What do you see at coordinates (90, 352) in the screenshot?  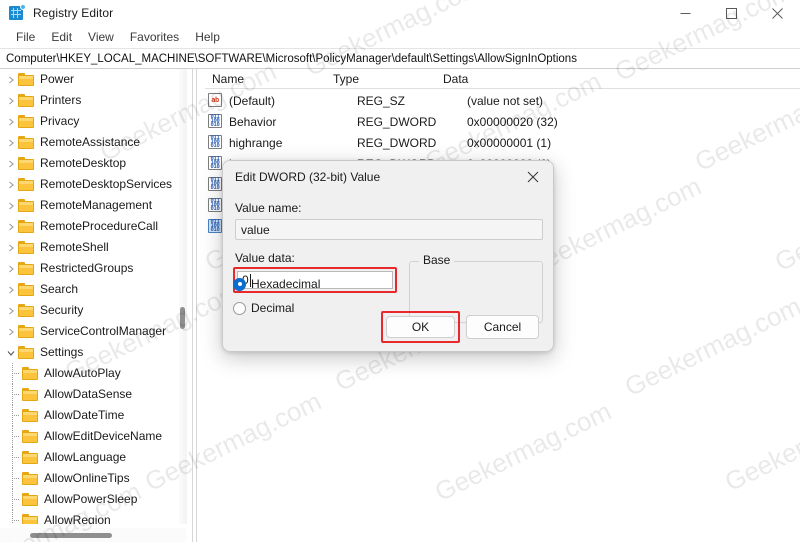 I see `tree-item-settings: Settings` at bounding box center [90, 352].